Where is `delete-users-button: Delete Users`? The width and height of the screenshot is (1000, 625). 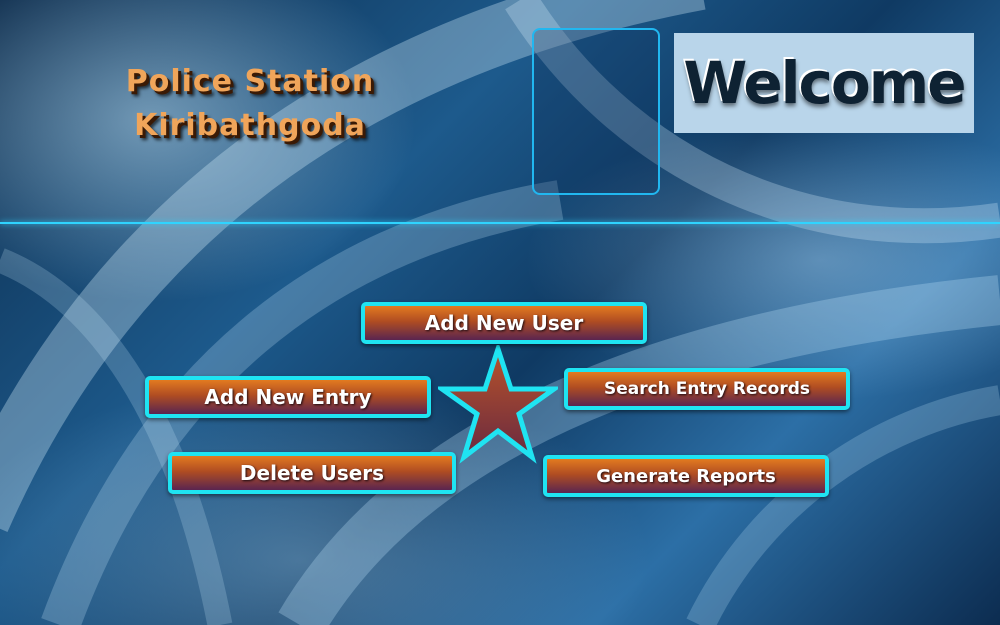
delete-users-button: Delete Users is located at coordinates (312, 473).